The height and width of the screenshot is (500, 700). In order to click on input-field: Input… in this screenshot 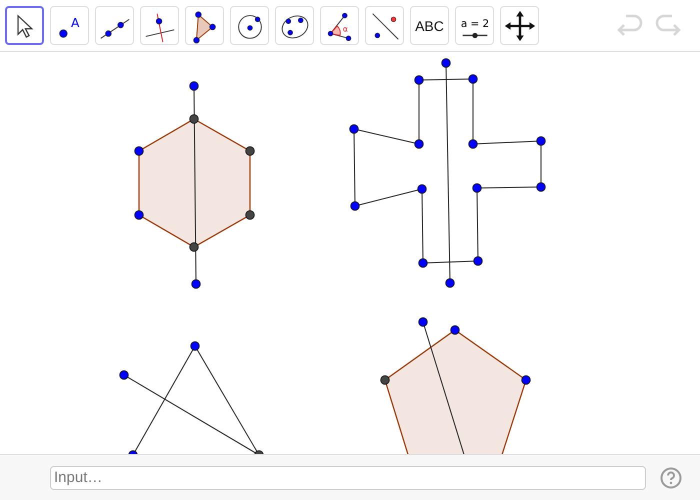, I will do `click(348, 478)`.